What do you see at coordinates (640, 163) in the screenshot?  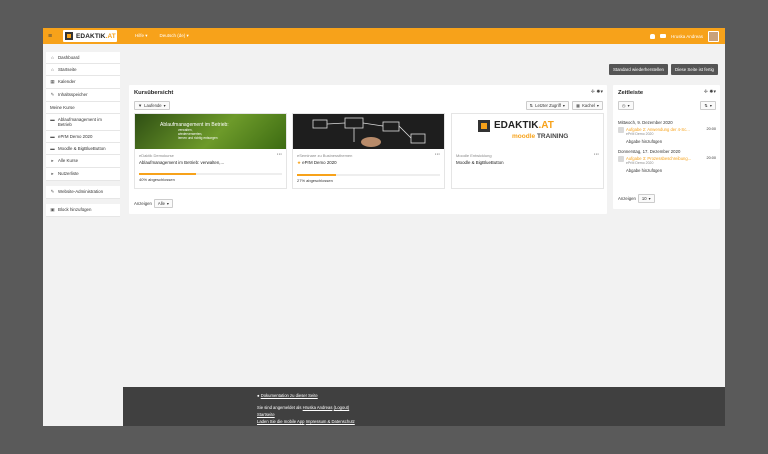 I see `timeline-event-course: ePrM Demo 2020` at bounding box center [640, 163].